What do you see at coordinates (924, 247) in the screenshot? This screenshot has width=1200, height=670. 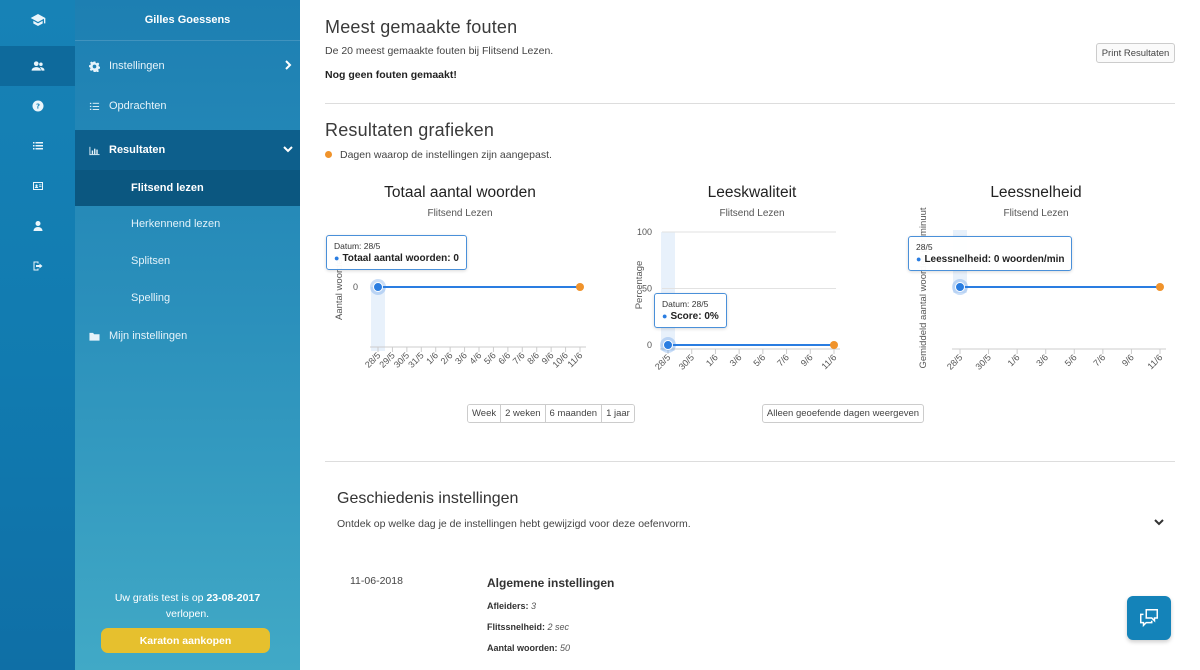 I see `tooltip-date: 28/5` at bounding box center [924, 247].